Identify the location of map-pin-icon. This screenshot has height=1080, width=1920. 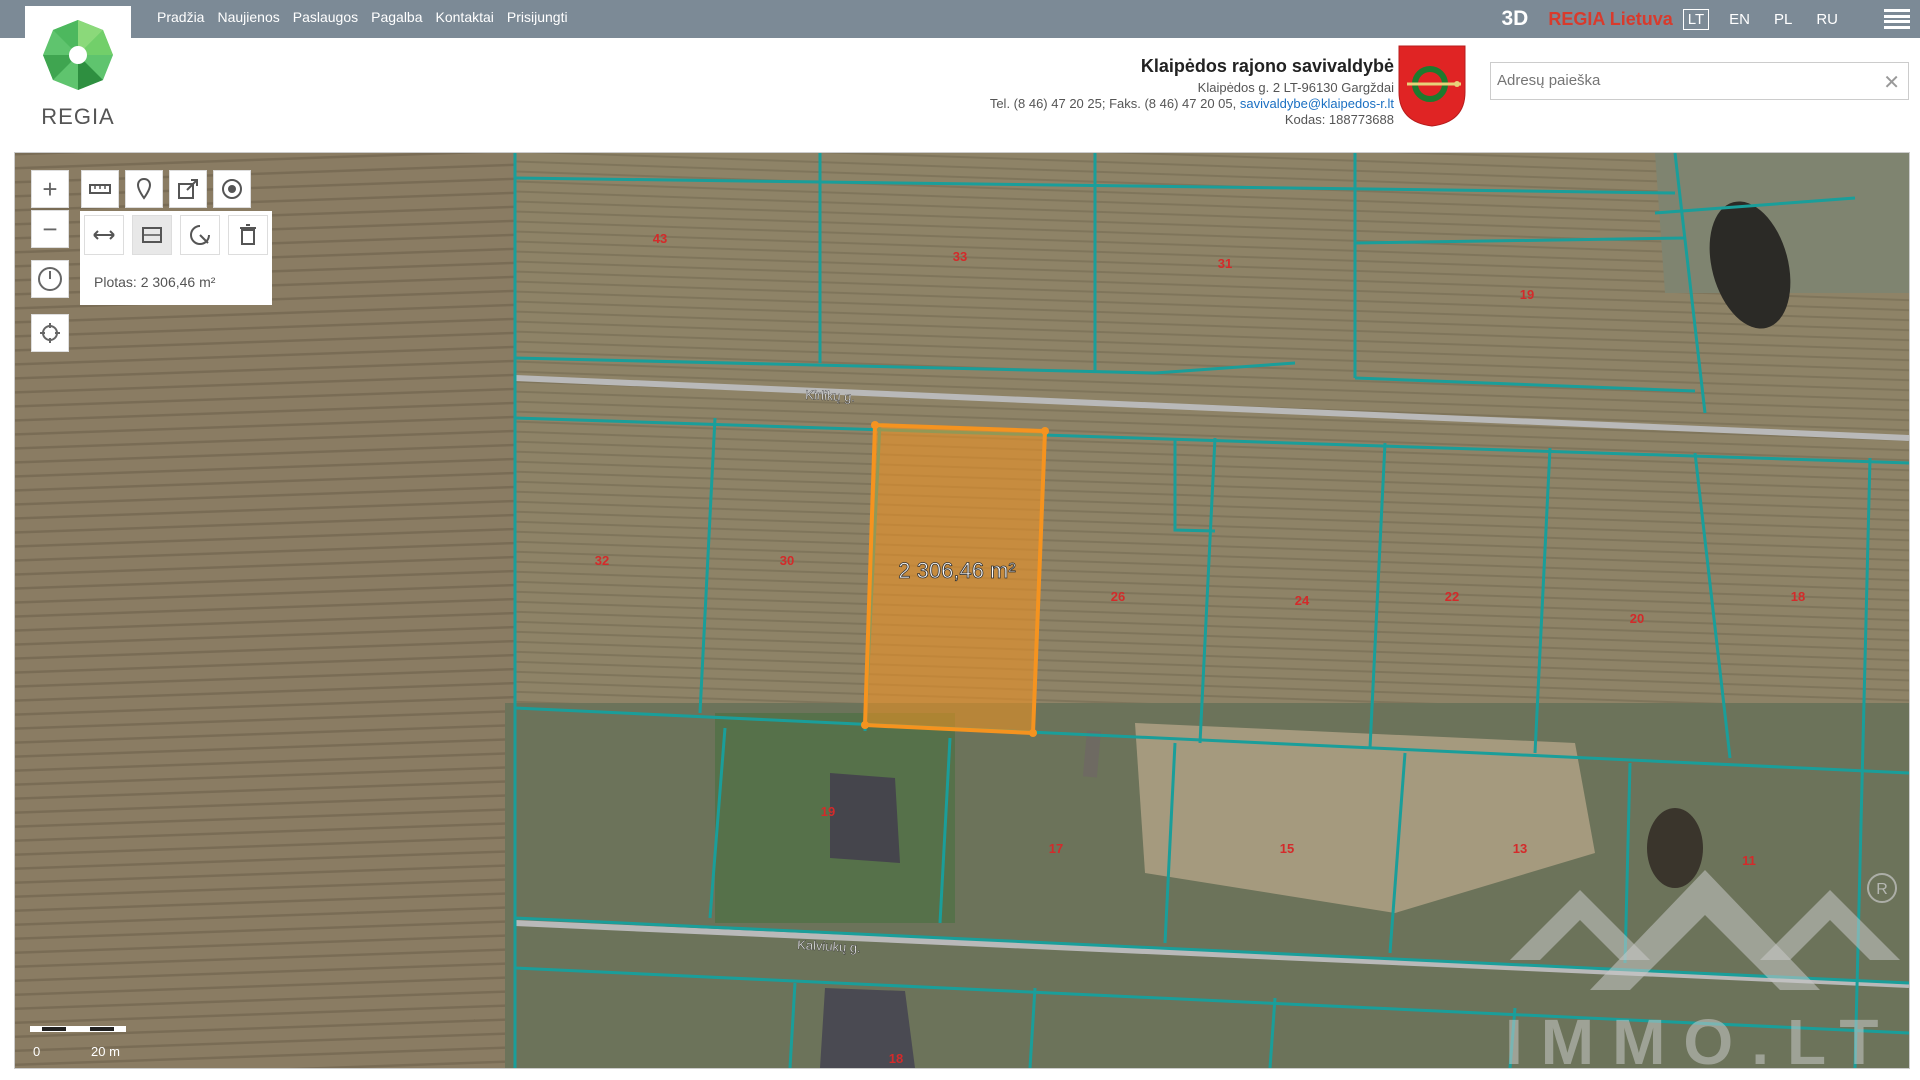
(144, 189).